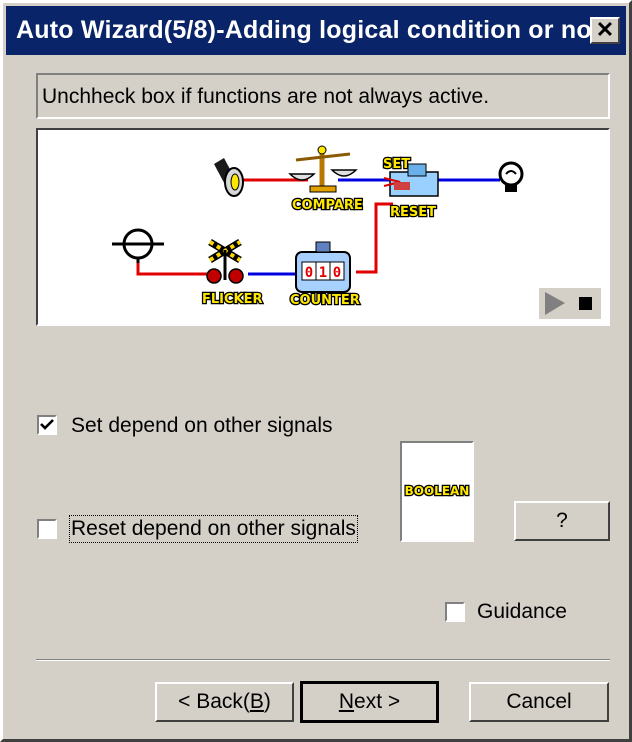 This screenshot has height=742, width=632. Describe the element at coordinates (522, 612) in the screenshot. I see `guidance-label: Guidance` at that location.